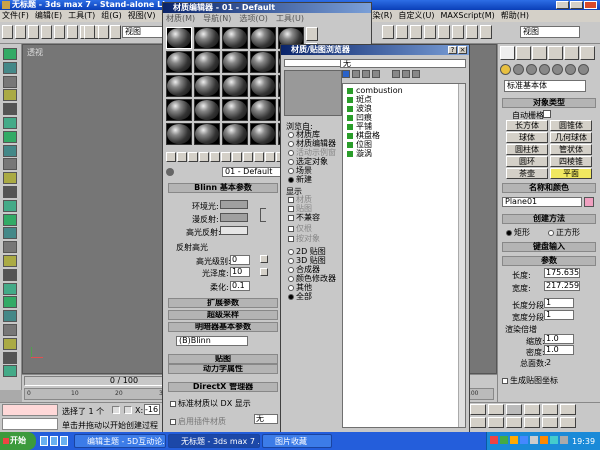 Image resolution: width=600 pixels, height=450 pixels. What do you see at coordinates (72, 32) in the screenshot?
I see `selection-filter-icon` at bounding box center [72, 32].